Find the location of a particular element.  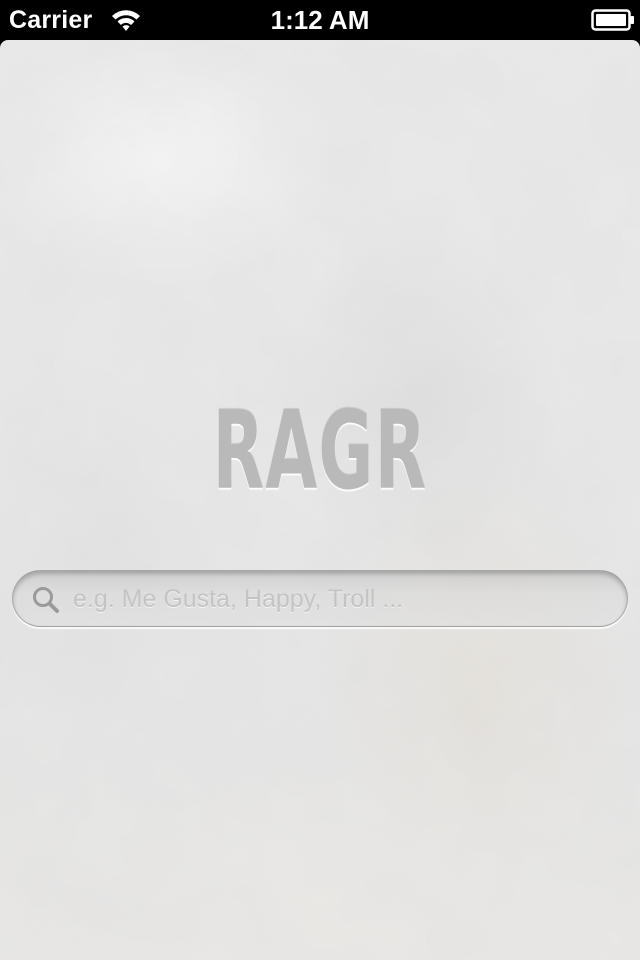

battery-icon is located at coordinates (613, 20).